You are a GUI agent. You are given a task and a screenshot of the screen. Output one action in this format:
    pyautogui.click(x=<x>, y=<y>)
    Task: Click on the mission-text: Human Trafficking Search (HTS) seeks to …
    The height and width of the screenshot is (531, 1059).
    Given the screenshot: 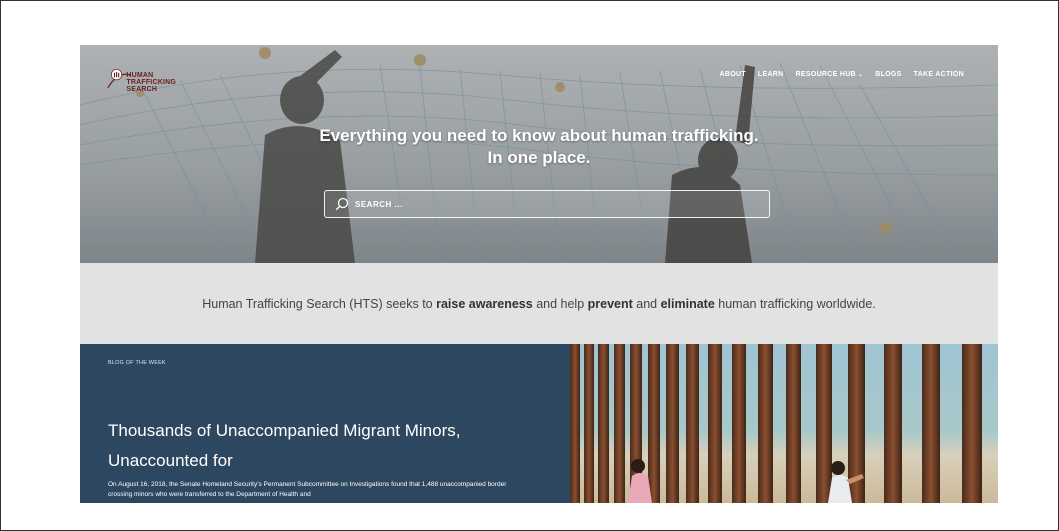 What is the action you would take?
    pyautogui.click(x=539, y=304)
    